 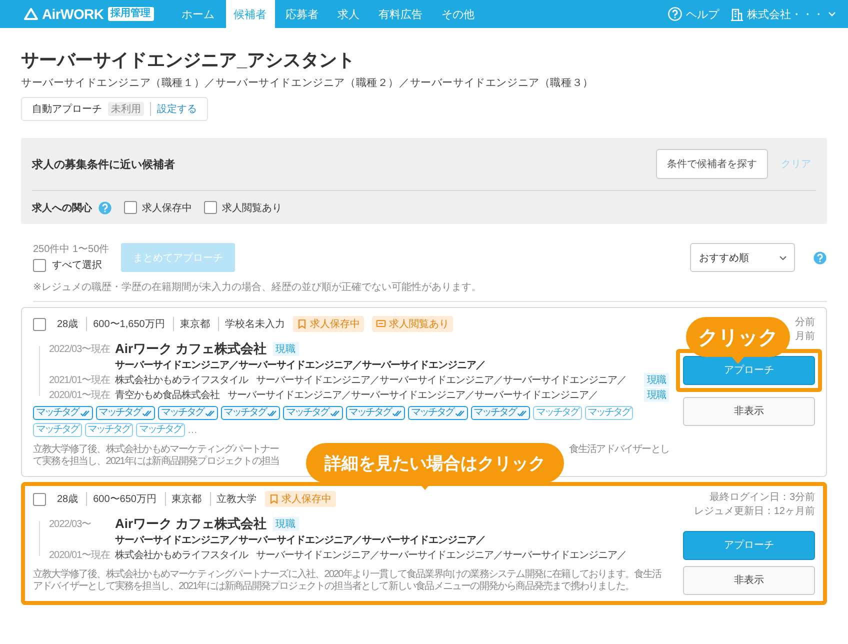 What do you see at coordinates (80, 380) in the screenshot?
I see `career-period: 2021/01〜現在` at bounding box center [80, 380].